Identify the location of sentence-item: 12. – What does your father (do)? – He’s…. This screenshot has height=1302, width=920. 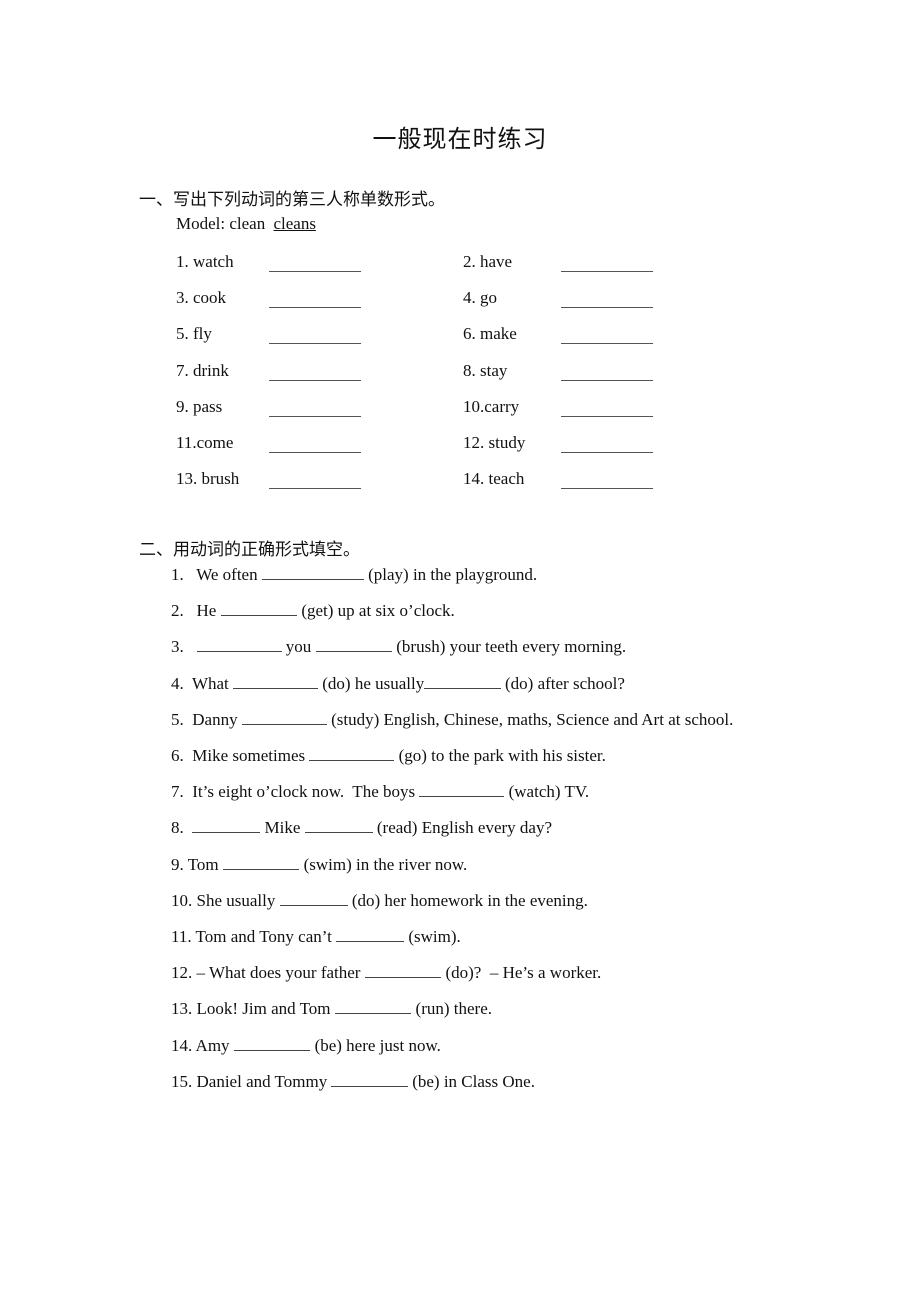
(386, 973).